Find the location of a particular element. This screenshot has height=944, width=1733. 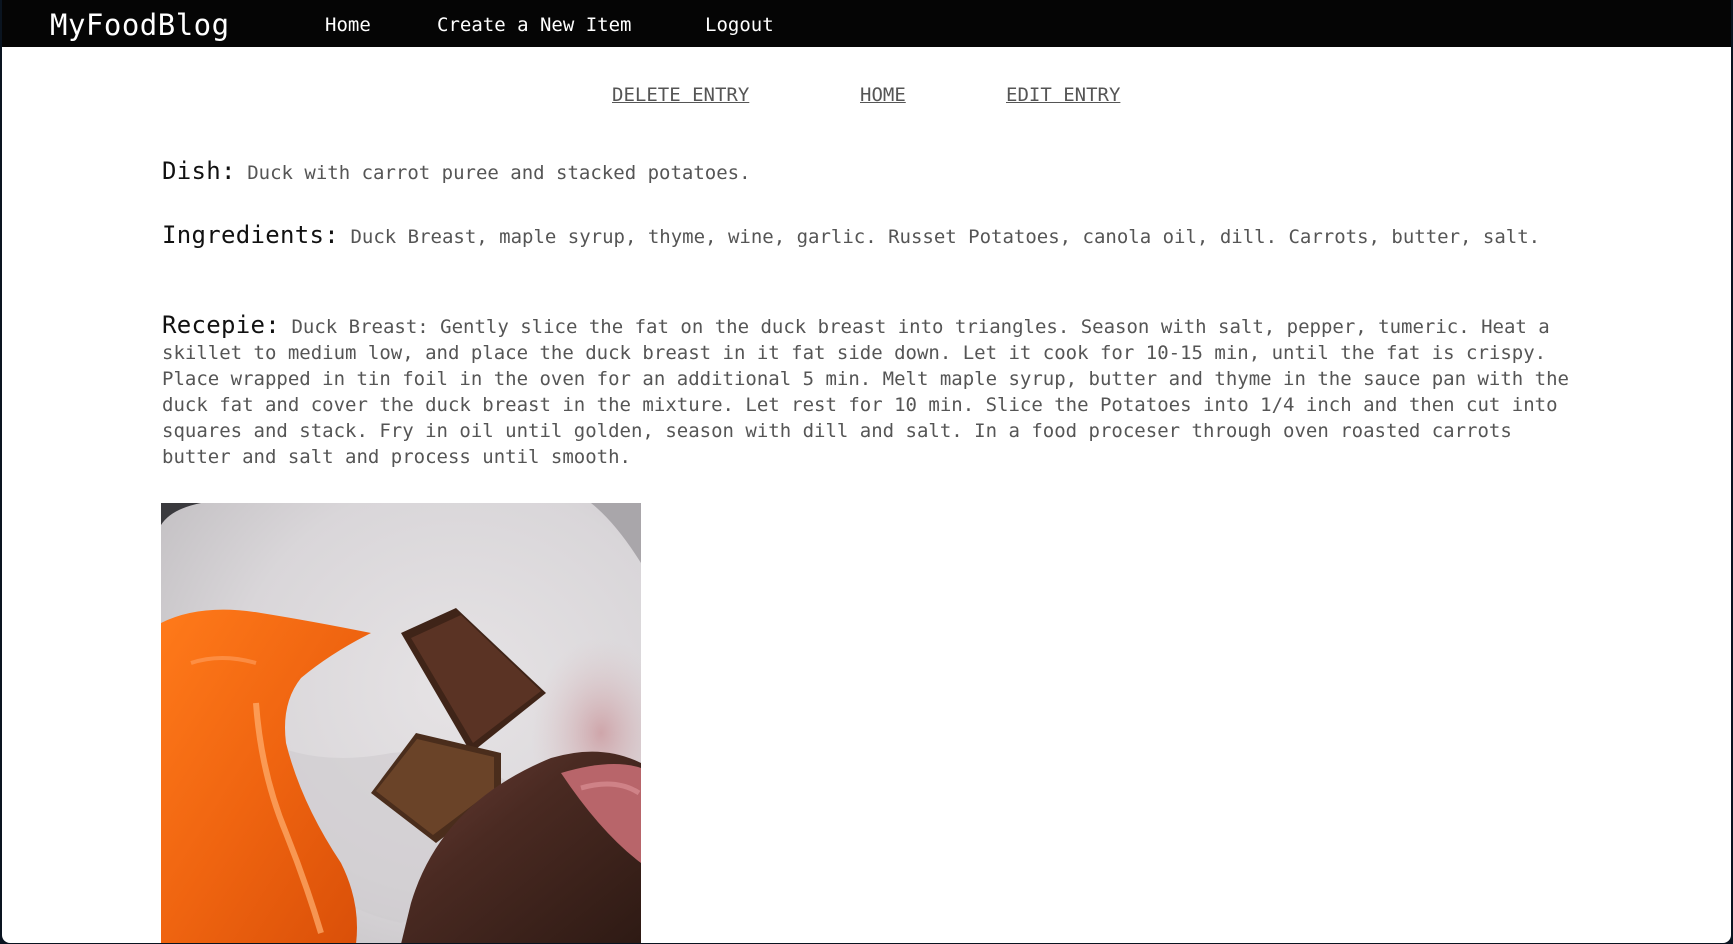

dish-photo-image is located at coordinates (401, 723).